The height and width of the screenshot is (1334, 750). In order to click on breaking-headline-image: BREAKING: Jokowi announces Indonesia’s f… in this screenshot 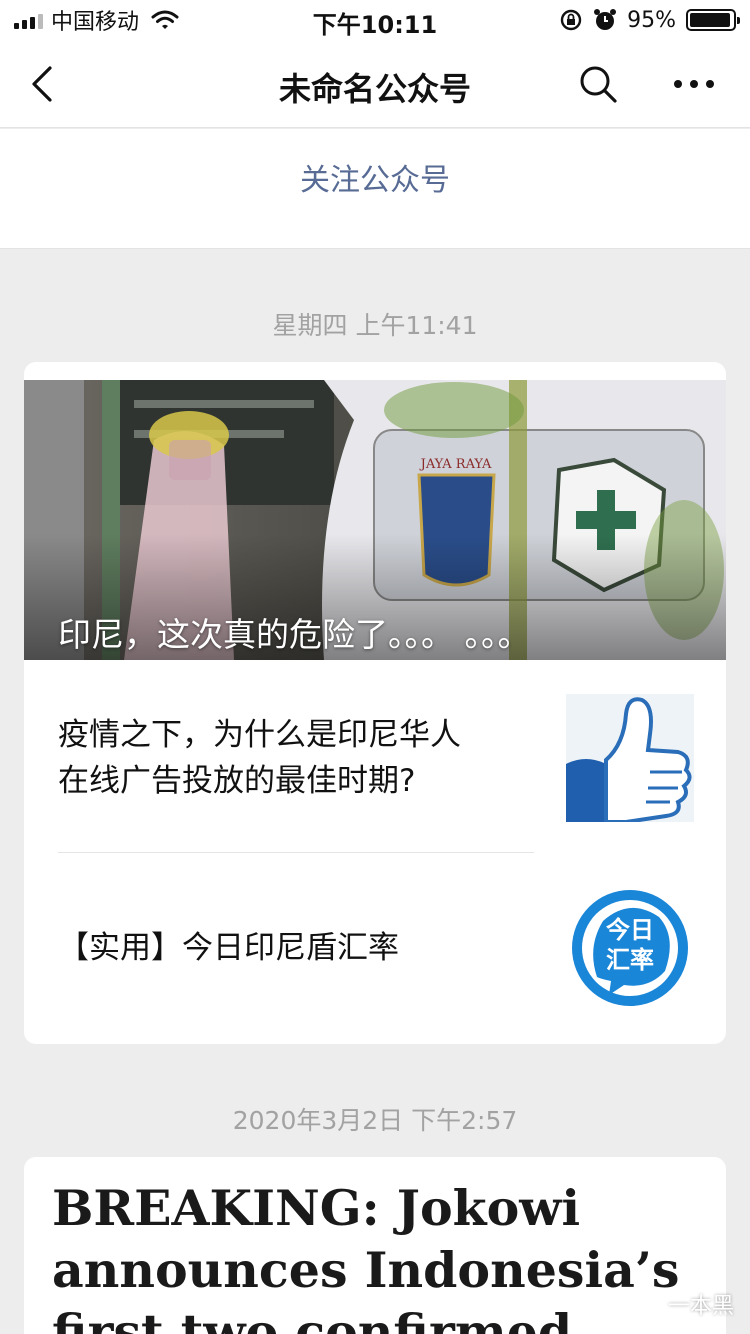, I will do `click(377, 1255)`.